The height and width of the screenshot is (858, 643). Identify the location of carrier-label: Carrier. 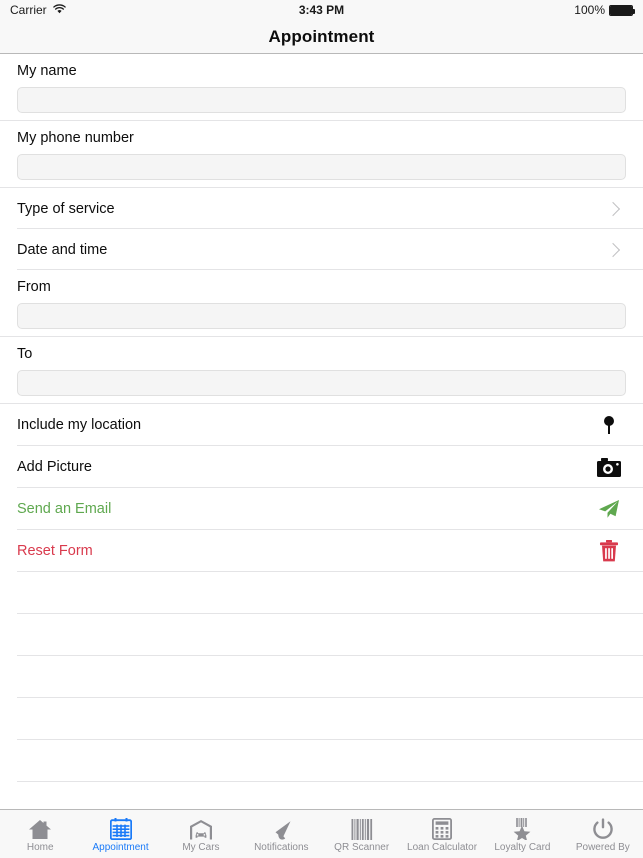
(28, 10).